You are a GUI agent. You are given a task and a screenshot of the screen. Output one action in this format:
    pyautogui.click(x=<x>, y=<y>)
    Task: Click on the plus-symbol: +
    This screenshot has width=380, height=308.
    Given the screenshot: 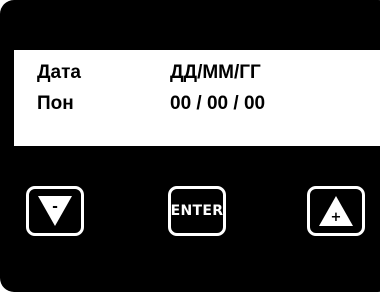 What is the action you would take?
    pyautogui.click(x=336, y=217)
    